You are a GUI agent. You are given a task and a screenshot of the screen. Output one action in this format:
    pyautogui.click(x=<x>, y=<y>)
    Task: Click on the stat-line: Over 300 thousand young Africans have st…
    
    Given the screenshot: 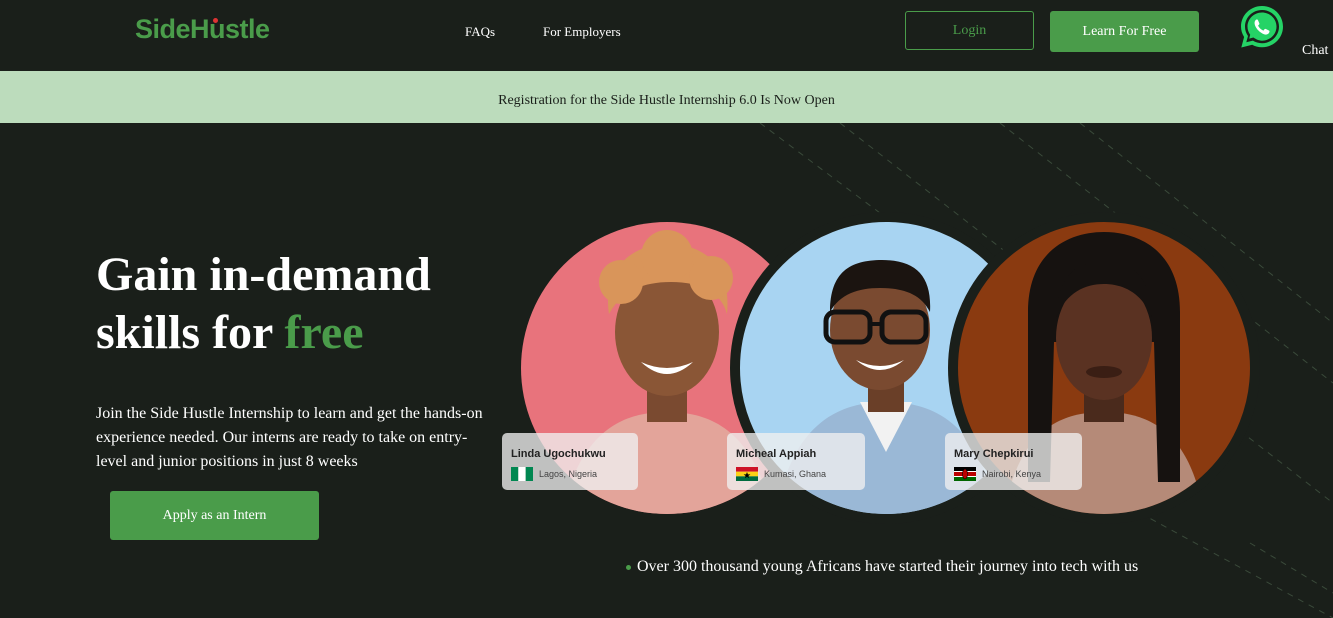 What is the action you would take?
    pyautogui.click(x=882, y=567)
    